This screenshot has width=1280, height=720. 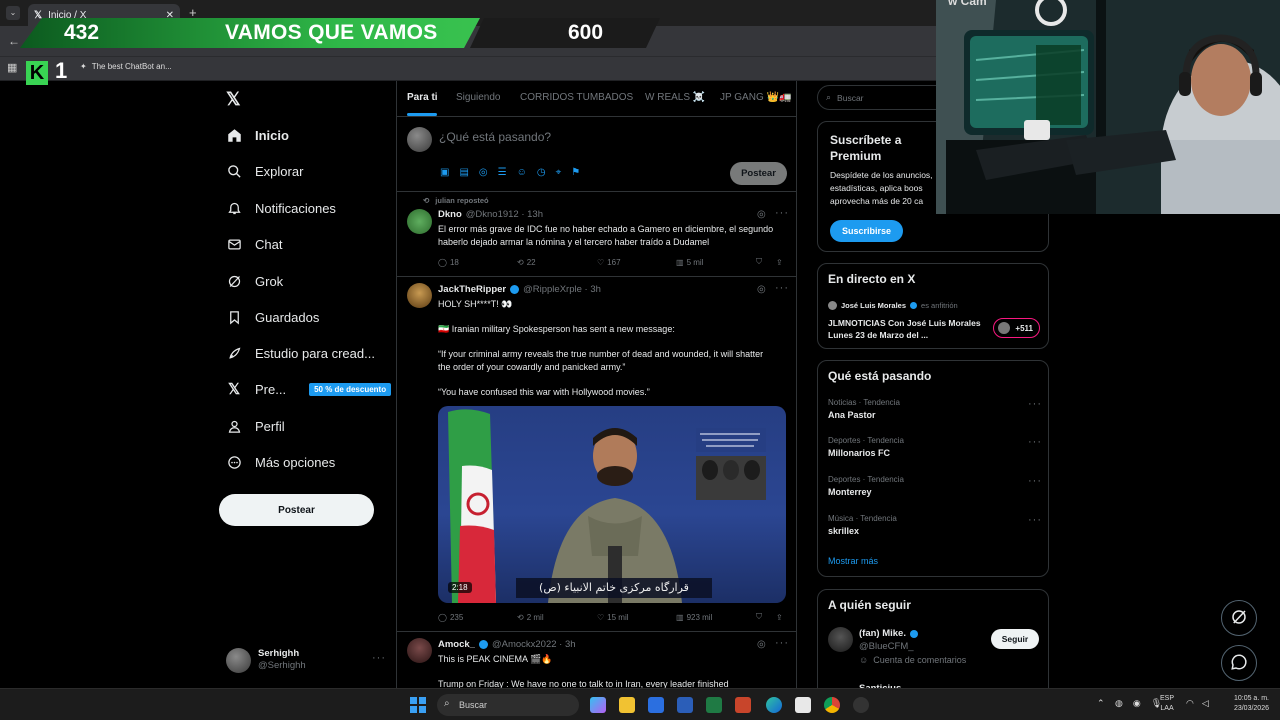 What do you see at coordinates (233, 99) in the screenshot?
I see `x-logo-icon: 𝕏` at bounding box center [233, 99].